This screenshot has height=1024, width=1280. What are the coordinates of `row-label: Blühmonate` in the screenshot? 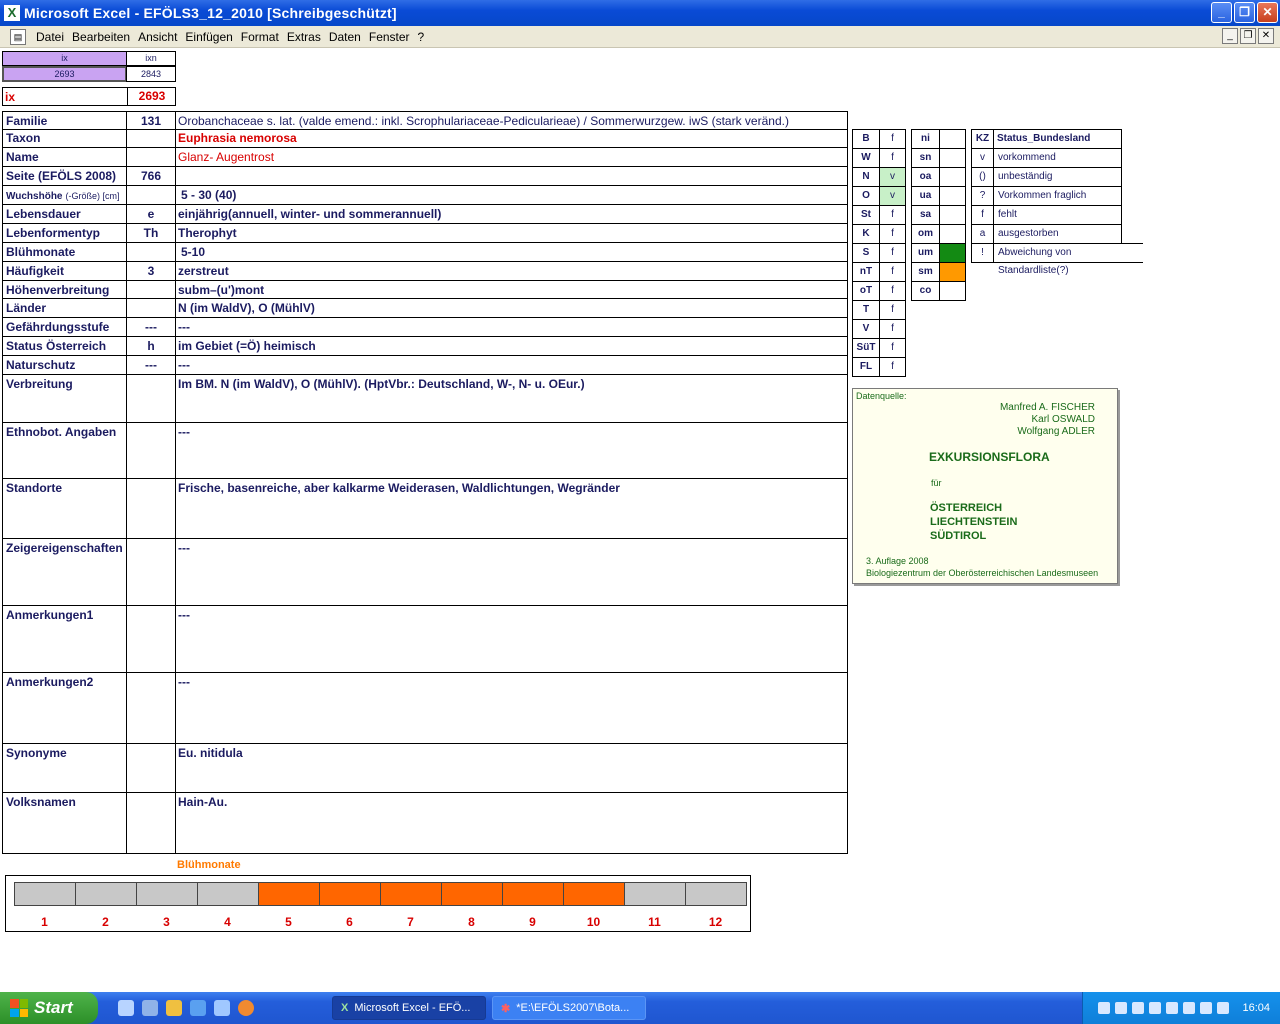 It's located at (65, 252).